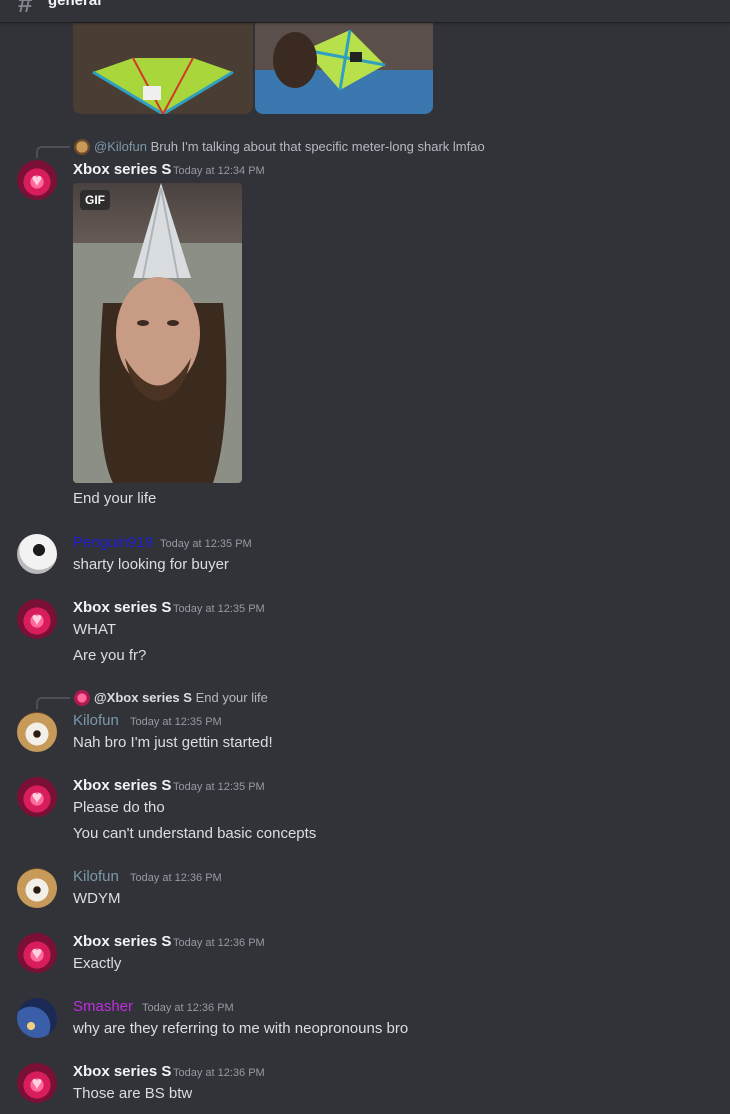 The width and height of the screenshot is (730, 1114). Describe the element at coordinates (103, 1006) in the screenshot. I see `author-name: Smasher` at that location.